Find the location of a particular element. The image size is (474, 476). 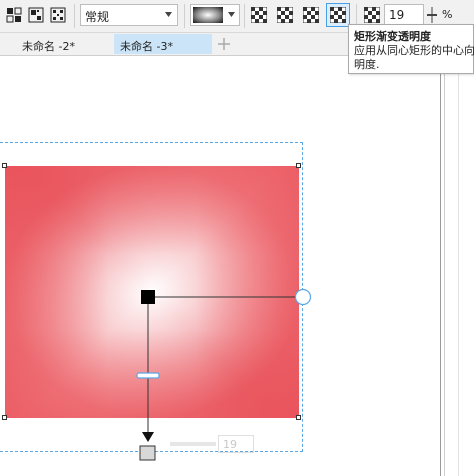

selection-handle-top-right is located at coordinates (298, 165).